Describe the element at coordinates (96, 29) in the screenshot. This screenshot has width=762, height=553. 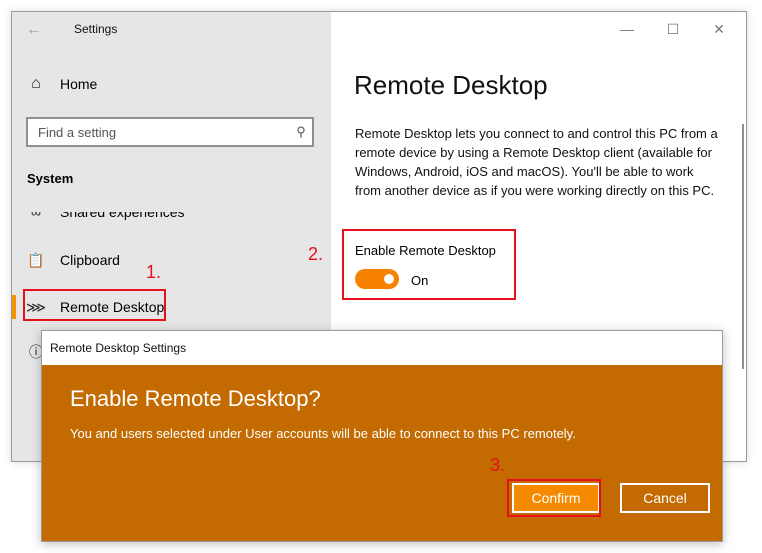
I see `window-title: Settings` at that location.